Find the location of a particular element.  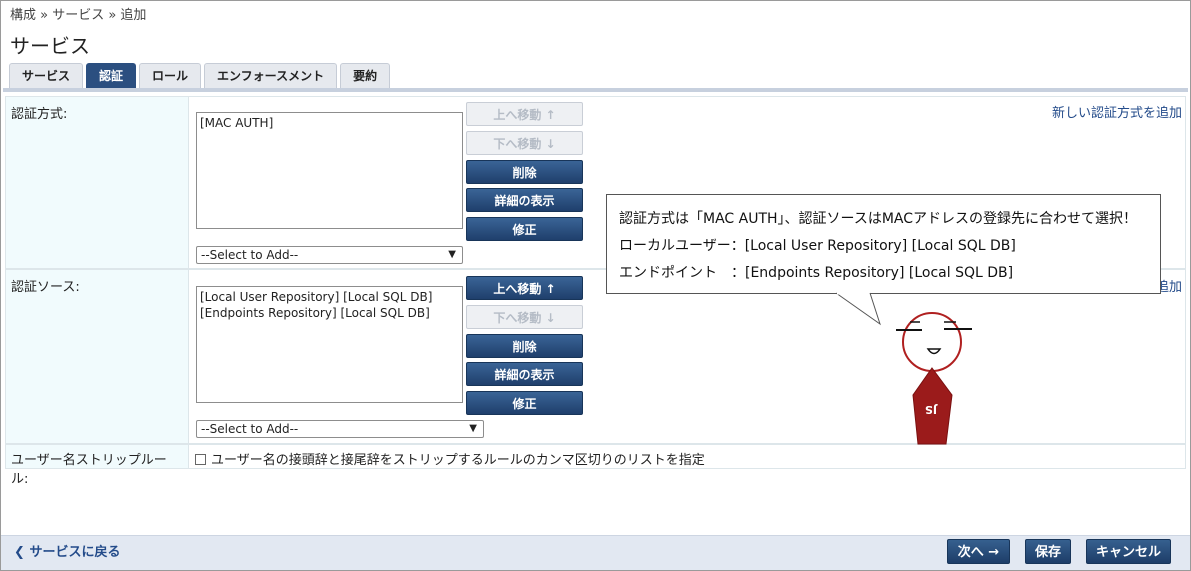

page-title: サービス is located at coordinates (50, 46).